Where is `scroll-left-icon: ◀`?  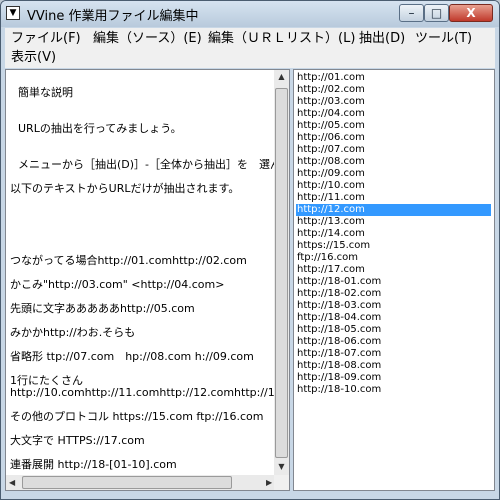
scroll-left-icon: ◀ is located at coordinates (12, 482).